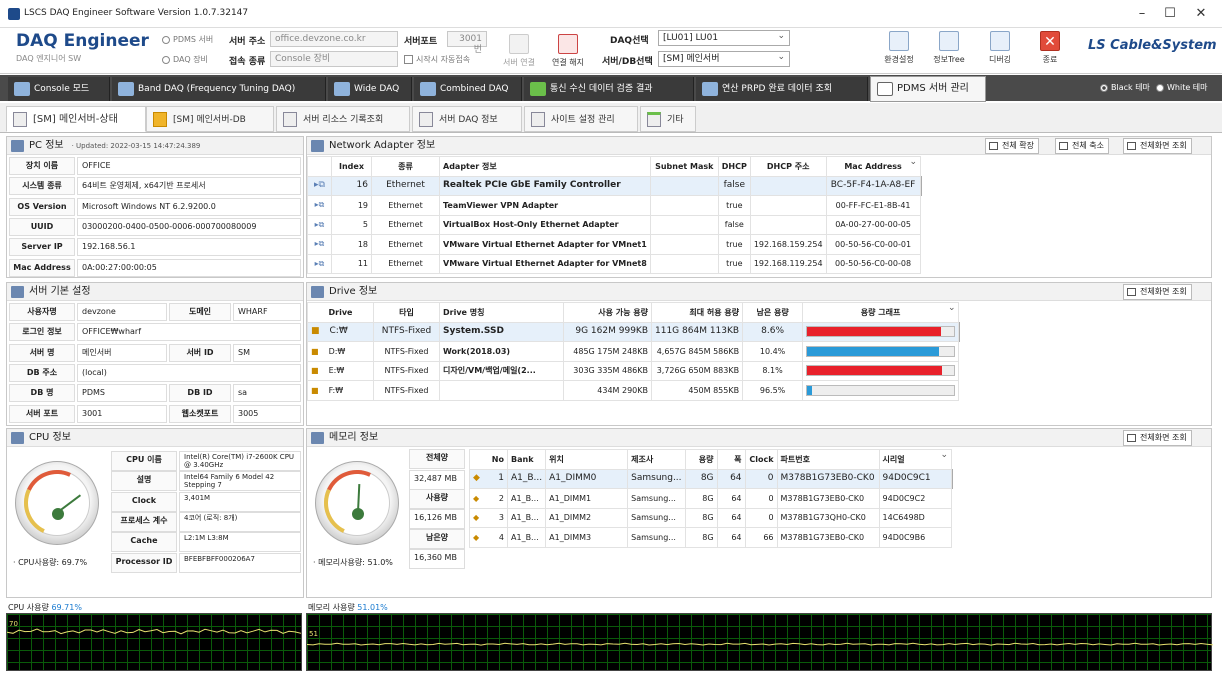 Image resolution: width=1222 pixels, height=679 pixels. What do you see at coordinates (1131, 292) in the screenshot?
I see `window-icon` at bounding box center [1131, 292].